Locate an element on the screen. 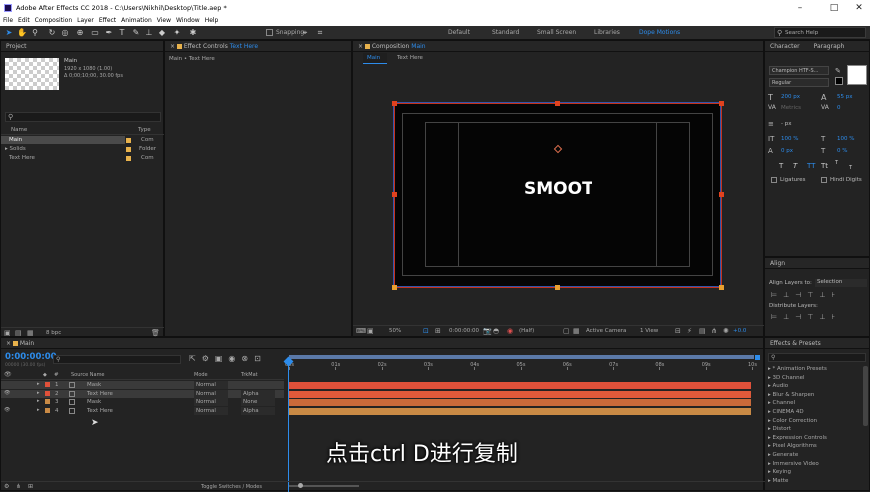  timeline-switch-icons: ⇱⚙▣◉⊗⊡ is located at coordinates (228, 358).